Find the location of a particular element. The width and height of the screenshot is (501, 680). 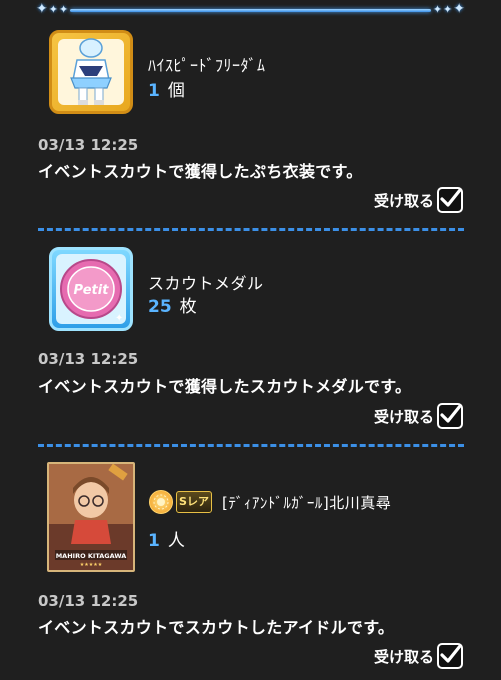

top-border-line is located at coordinates (250, 10).